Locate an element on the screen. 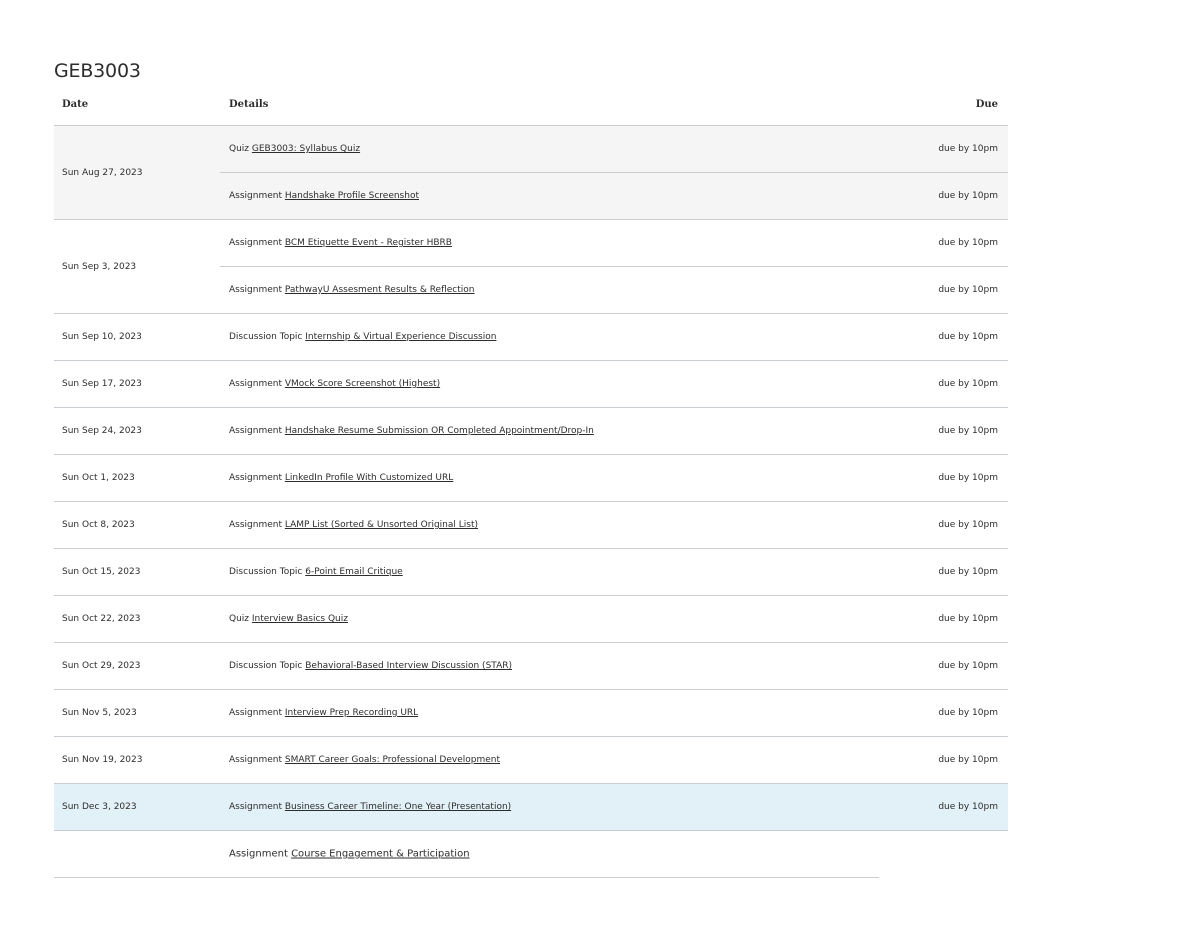  row-date: Sun Aug 27, 2023 is located at coordinates (102, 172).